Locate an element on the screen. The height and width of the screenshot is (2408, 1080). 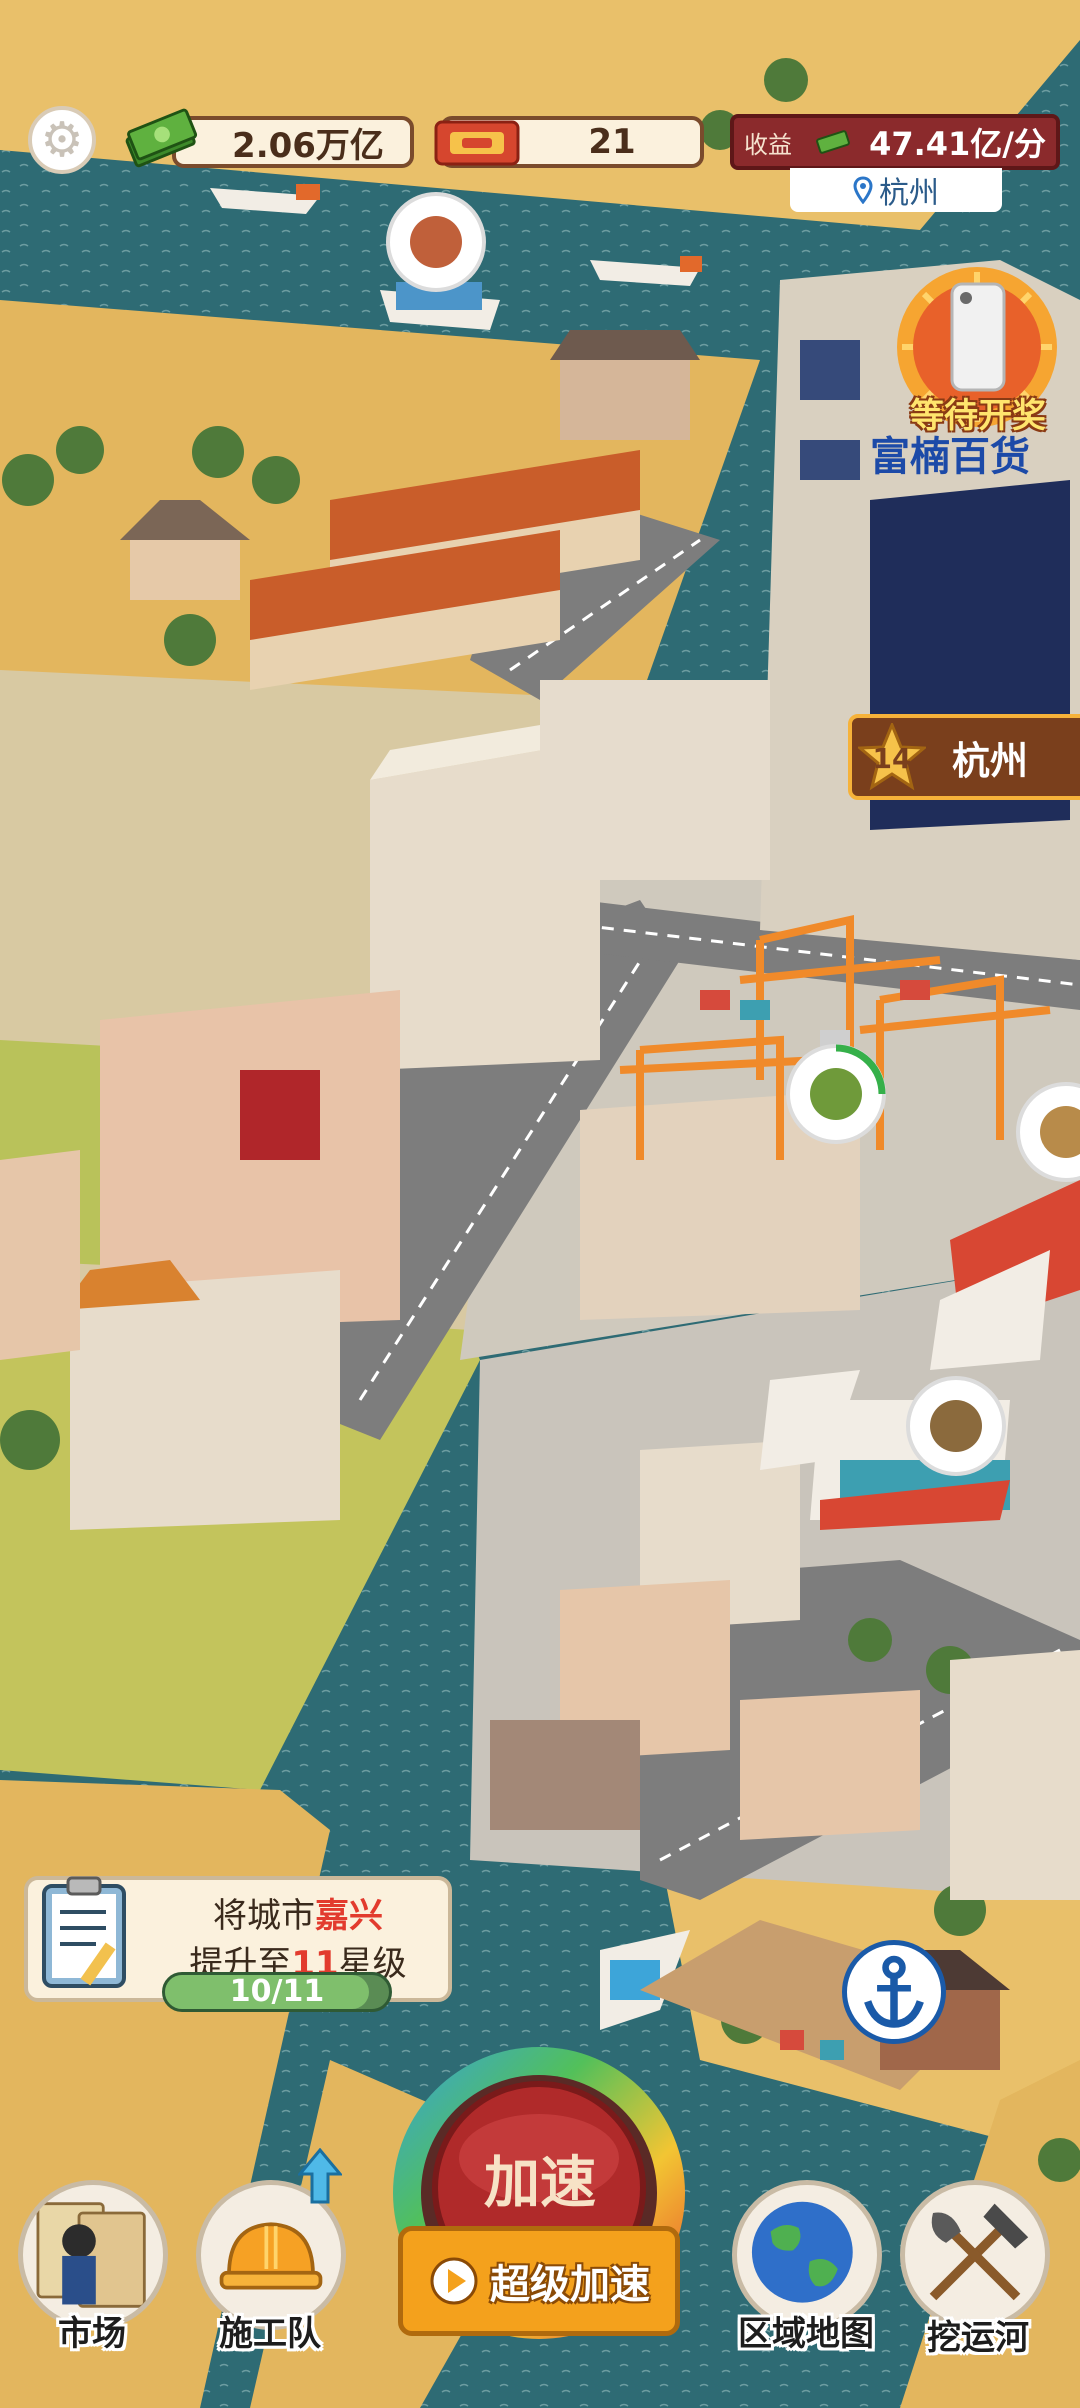
cash-stack-icon is located at coordinates (161, 138).